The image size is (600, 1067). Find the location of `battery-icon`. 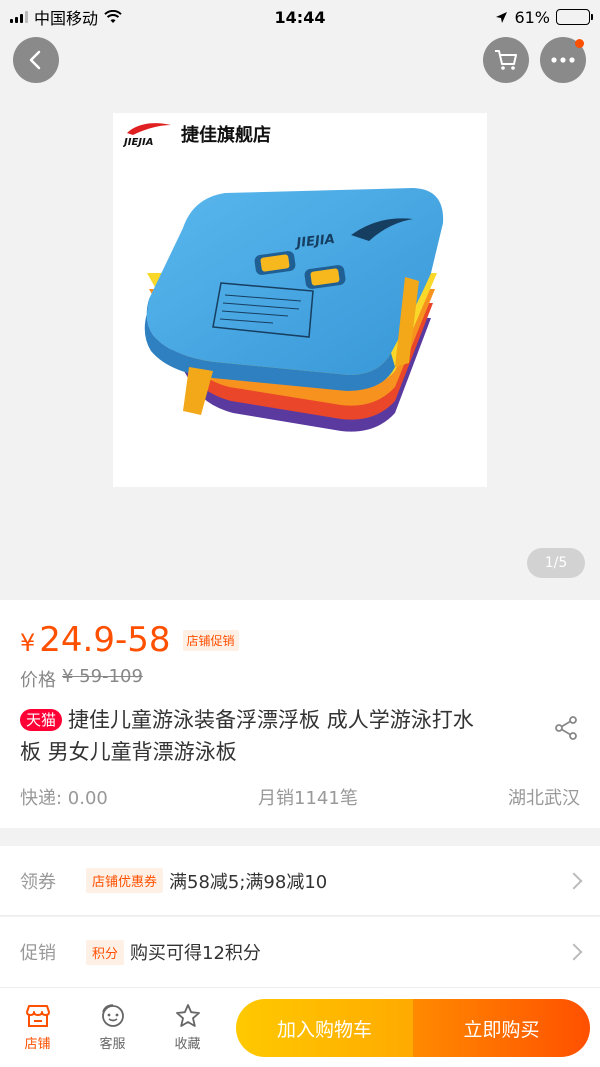

battery-icon is located at coordinates (574, 17).